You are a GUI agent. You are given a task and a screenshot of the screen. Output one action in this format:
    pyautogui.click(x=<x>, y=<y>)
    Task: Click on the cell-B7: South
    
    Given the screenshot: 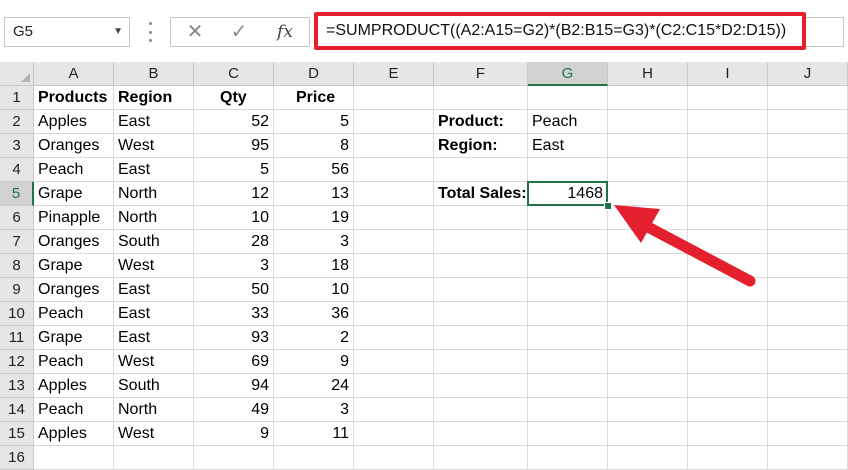 What is the action you would take?
    pyautogui.click(x=154, y=242)
    